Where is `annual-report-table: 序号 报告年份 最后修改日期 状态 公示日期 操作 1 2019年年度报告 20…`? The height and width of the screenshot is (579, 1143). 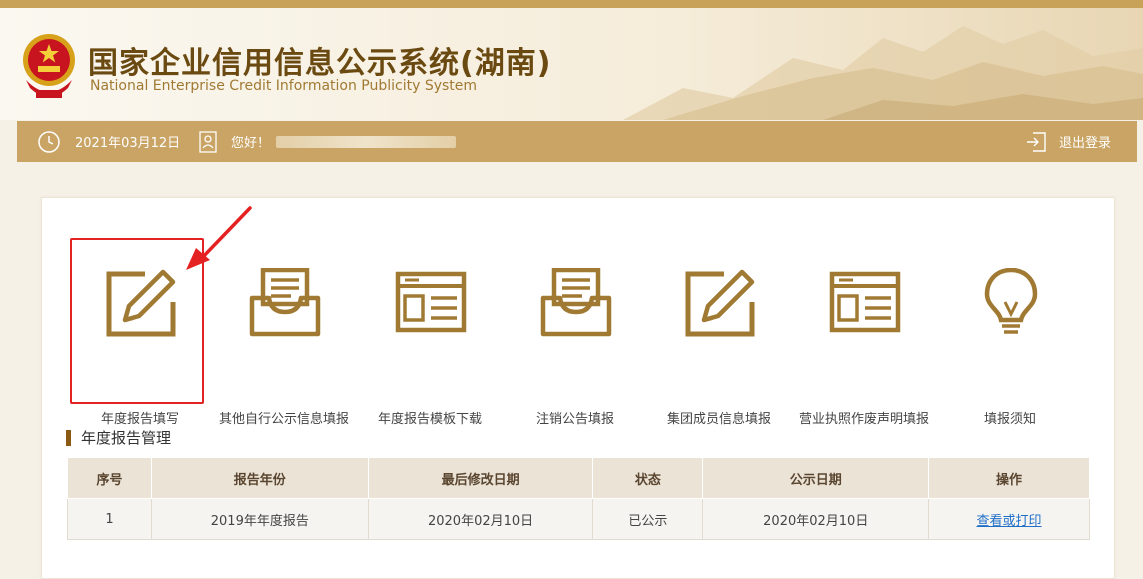
annual-report-table: 序号 报告年份 最后修改日期 状态 公示日期 操作 1 2019年年度报告 20… is located at coordinates (578, 498).